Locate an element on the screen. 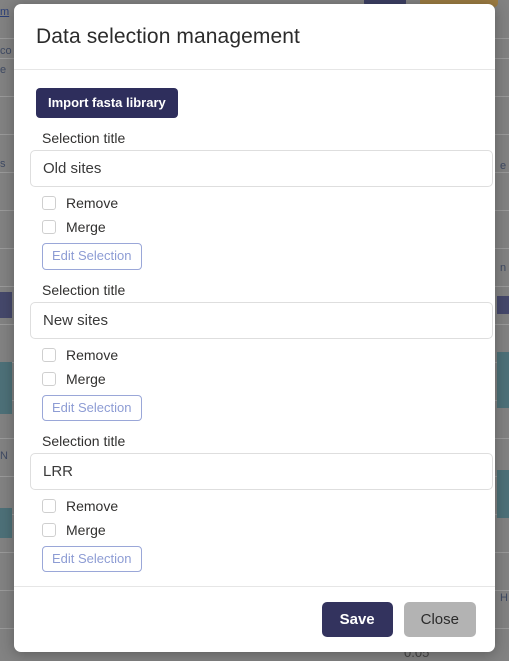 This screenshot has width=509, height=661. background-text-fragment: N is located at coordinates (4, 456).